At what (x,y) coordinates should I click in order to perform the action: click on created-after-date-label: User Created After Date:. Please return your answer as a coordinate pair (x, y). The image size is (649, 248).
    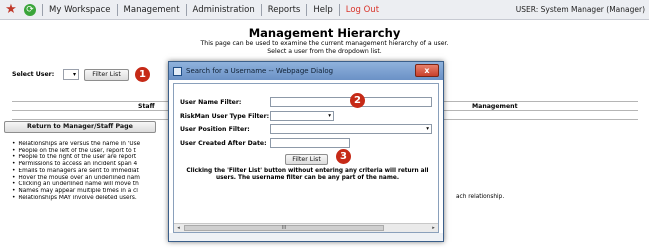
    Looking at the image, I should click on (223, 143).